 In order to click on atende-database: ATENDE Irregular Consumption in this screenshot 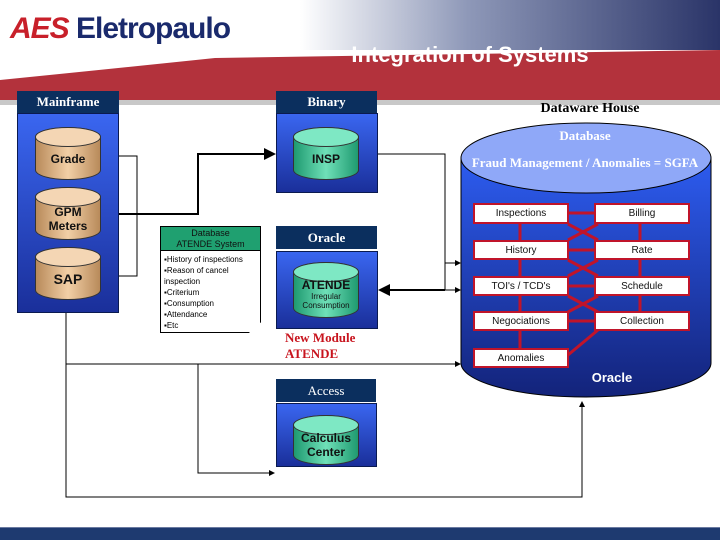, I will do `click(326, 290)`.